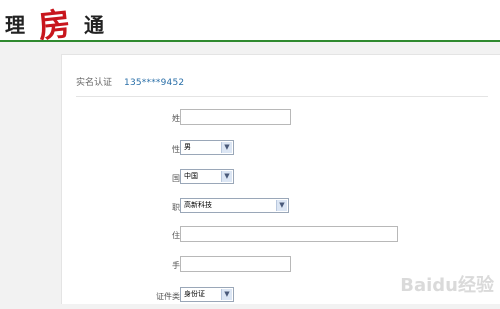 This screenshot has width=500, height=309. Describe the element at coordinates (15, 25) in the screenshot. I see `logo-char-li: 理` at that location.